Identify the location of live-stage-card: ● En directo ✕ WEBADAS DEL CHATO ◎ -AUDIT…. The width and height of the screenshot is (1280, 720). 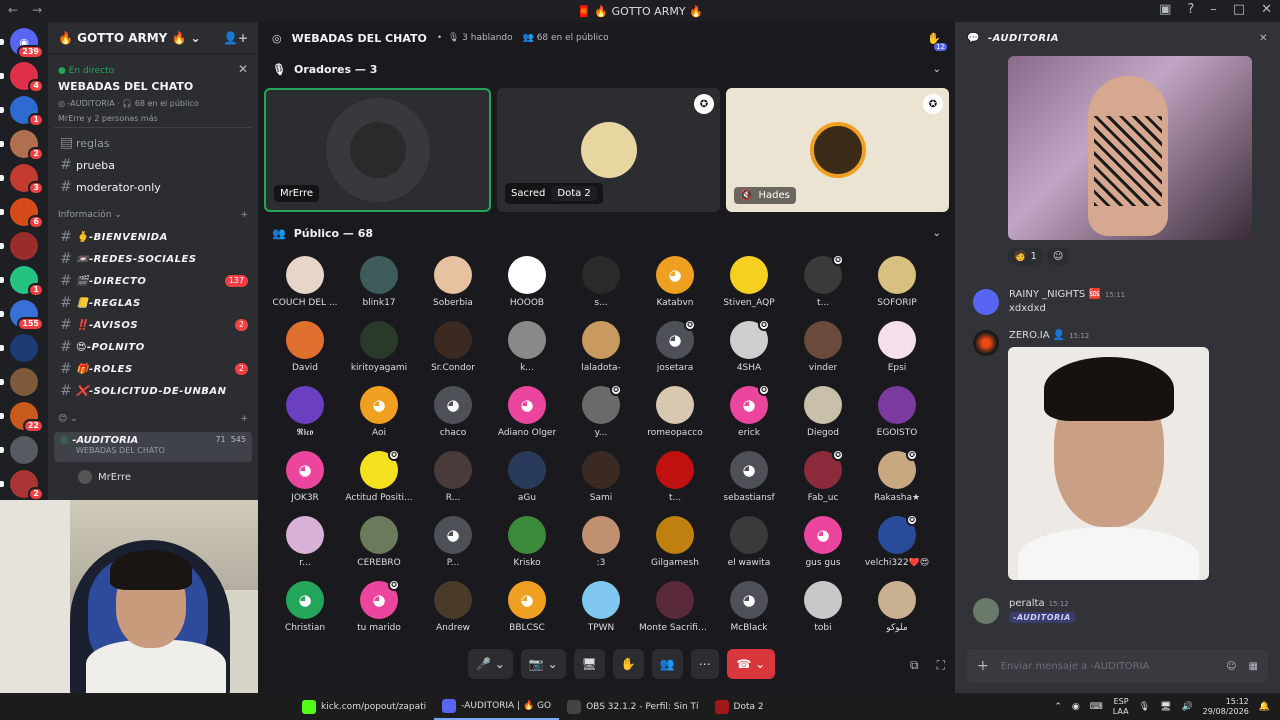
(153, 93).